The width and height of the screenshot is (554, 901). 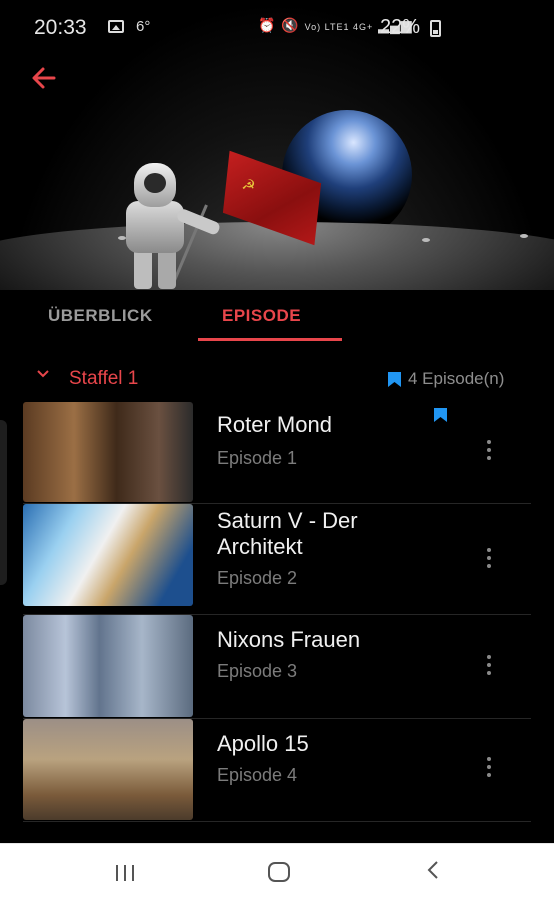 I want to click on episode-item: Apollo 15 Episode 4, so click(x=277, y=769).